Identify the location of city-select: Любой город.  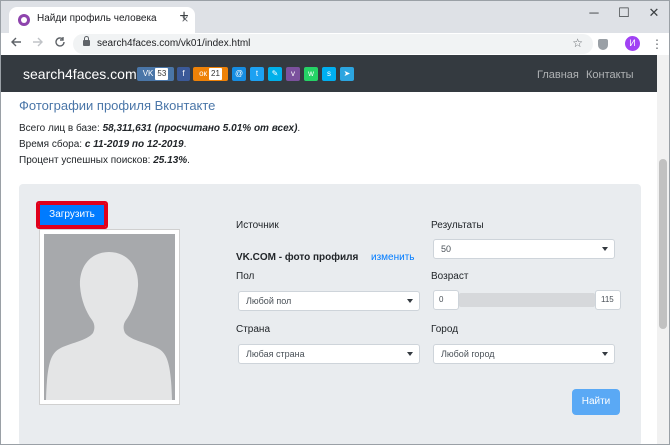
(524, 354).